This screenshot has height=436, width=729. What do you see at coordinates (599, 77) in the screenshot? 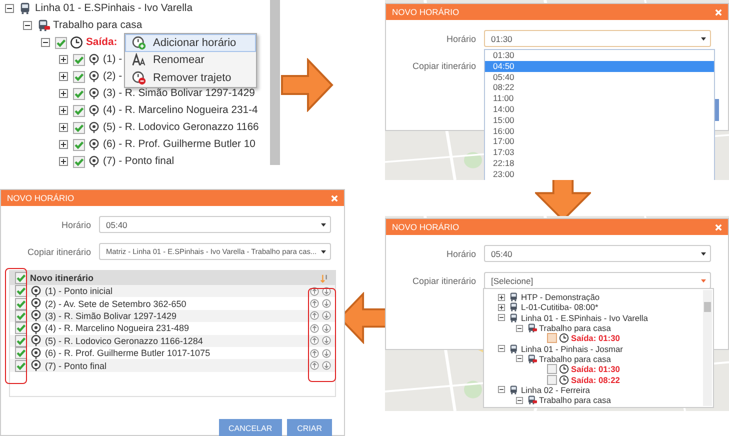
I see `dropdown-option: 05:40` at bounding box center [599, 77].